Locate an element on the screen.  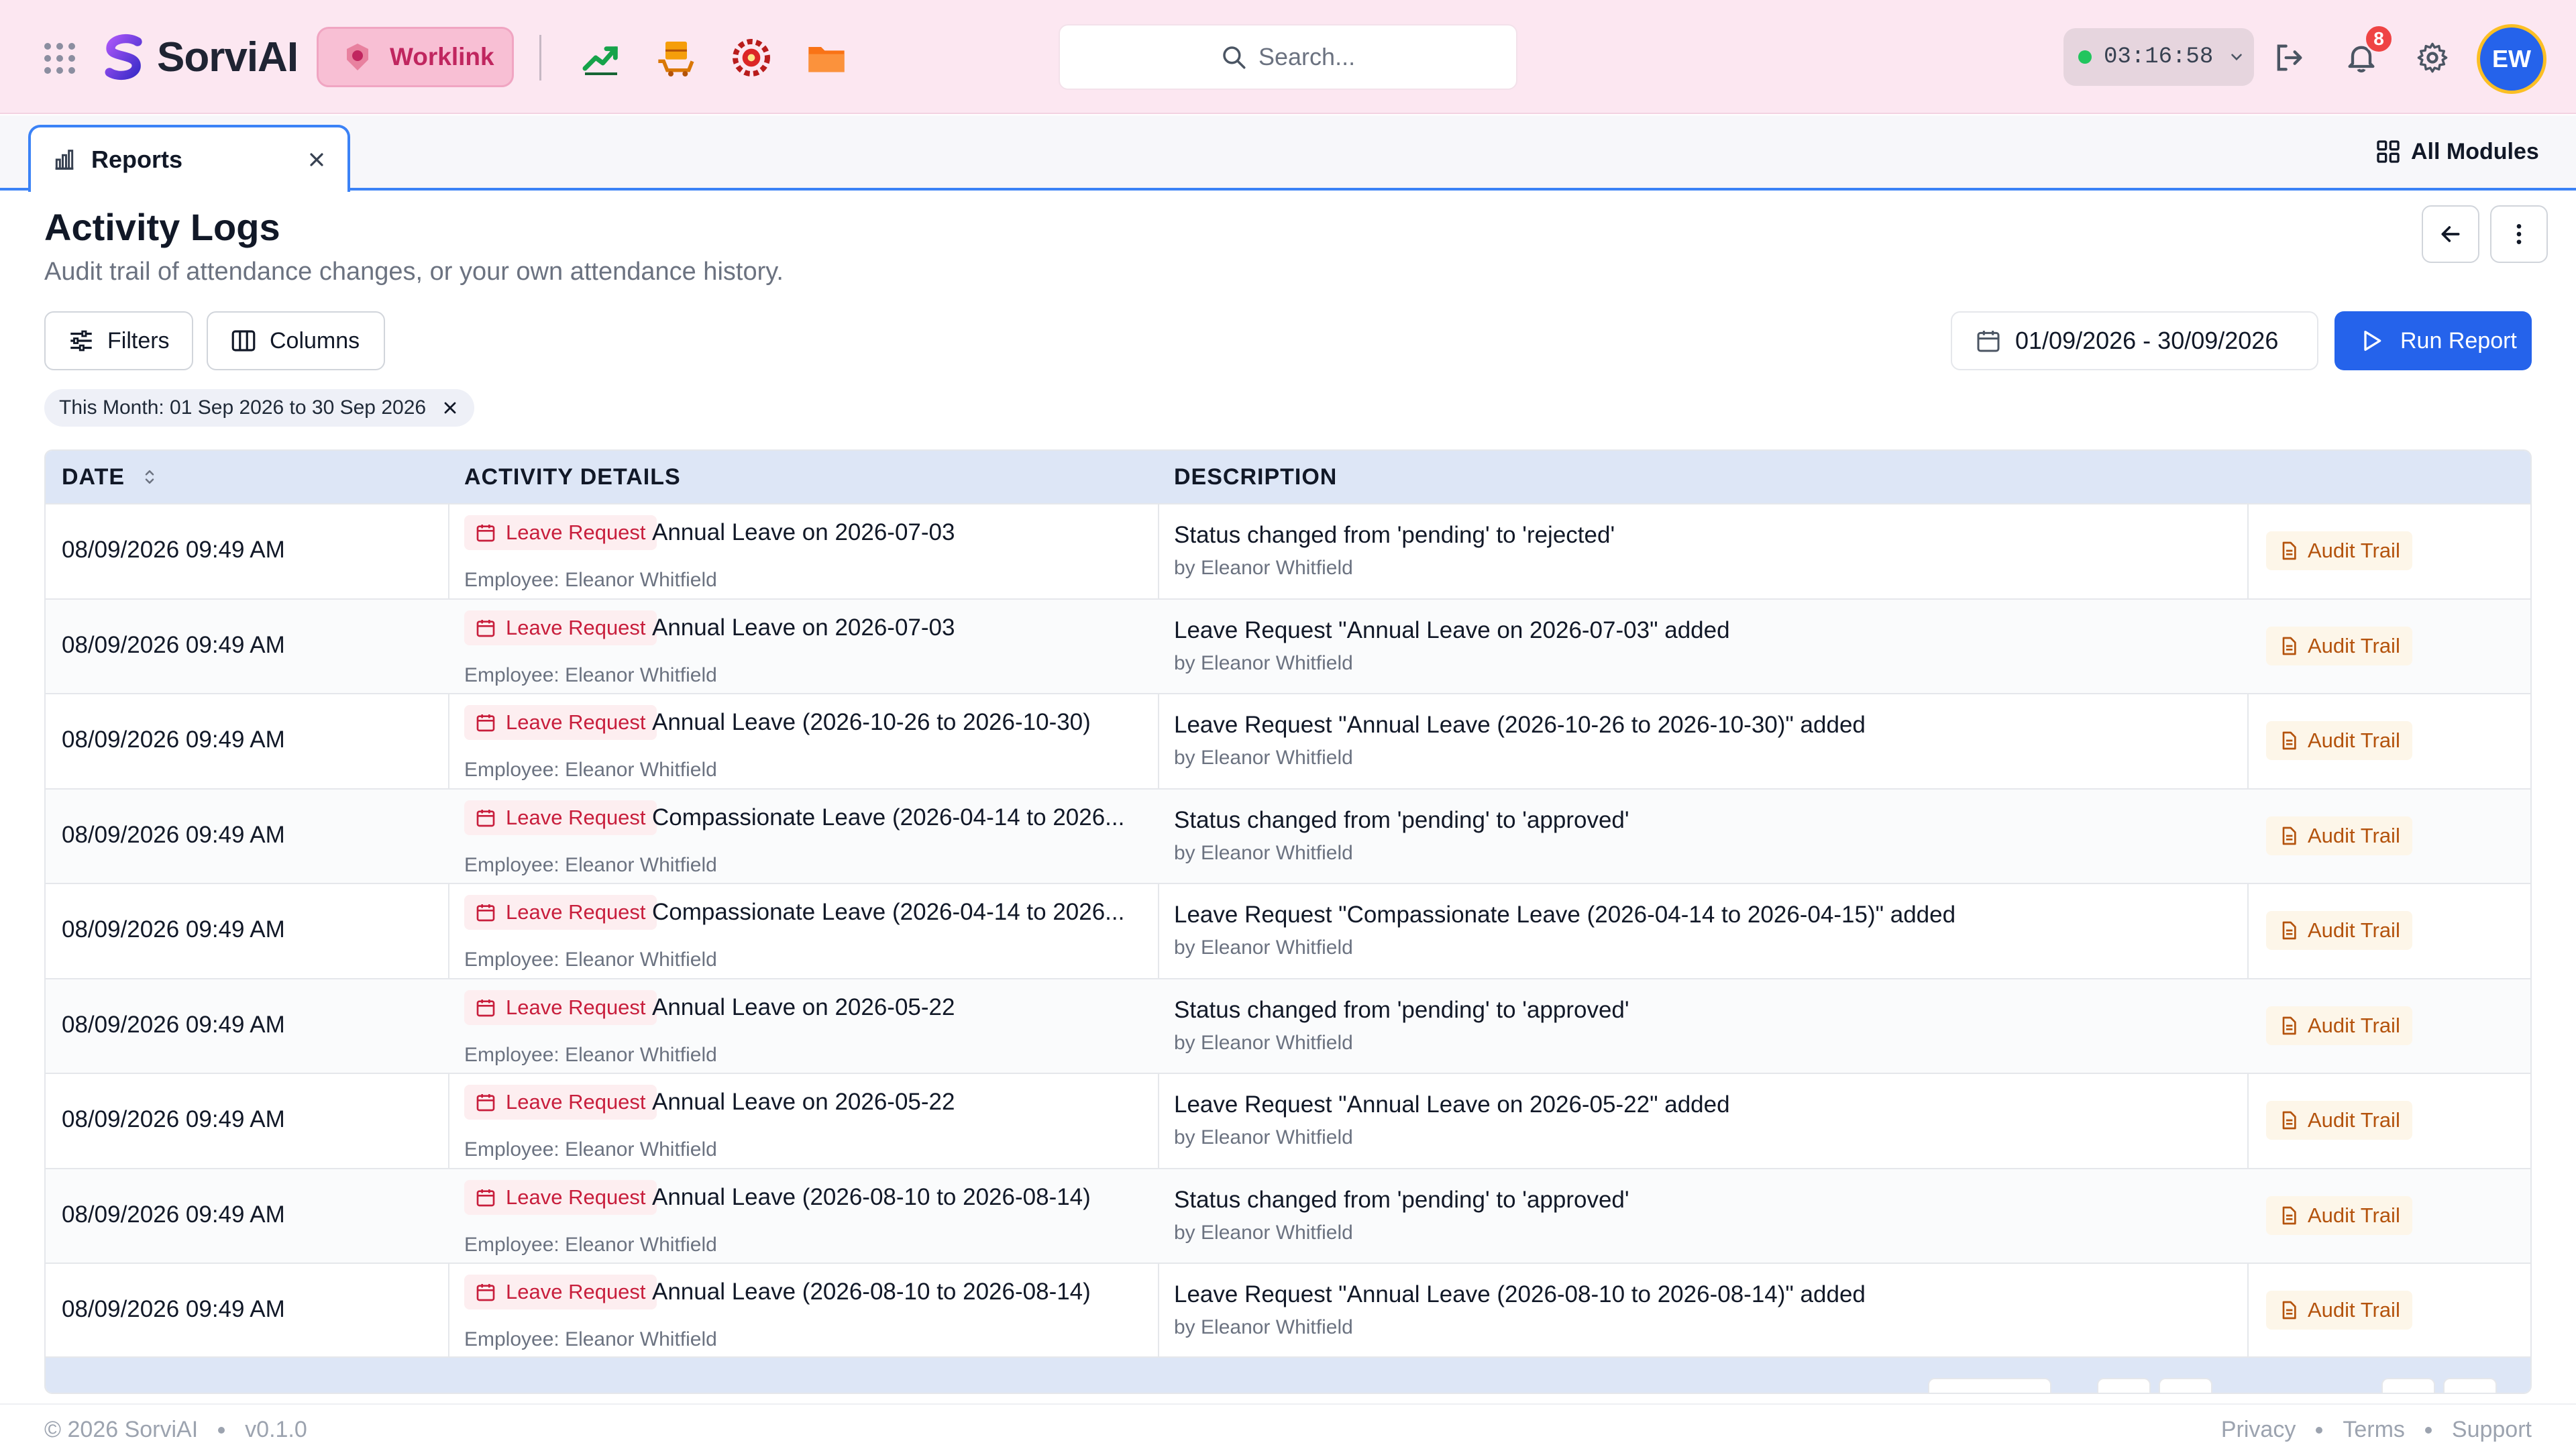
gear-icon is located at coordinates (2432, 57).